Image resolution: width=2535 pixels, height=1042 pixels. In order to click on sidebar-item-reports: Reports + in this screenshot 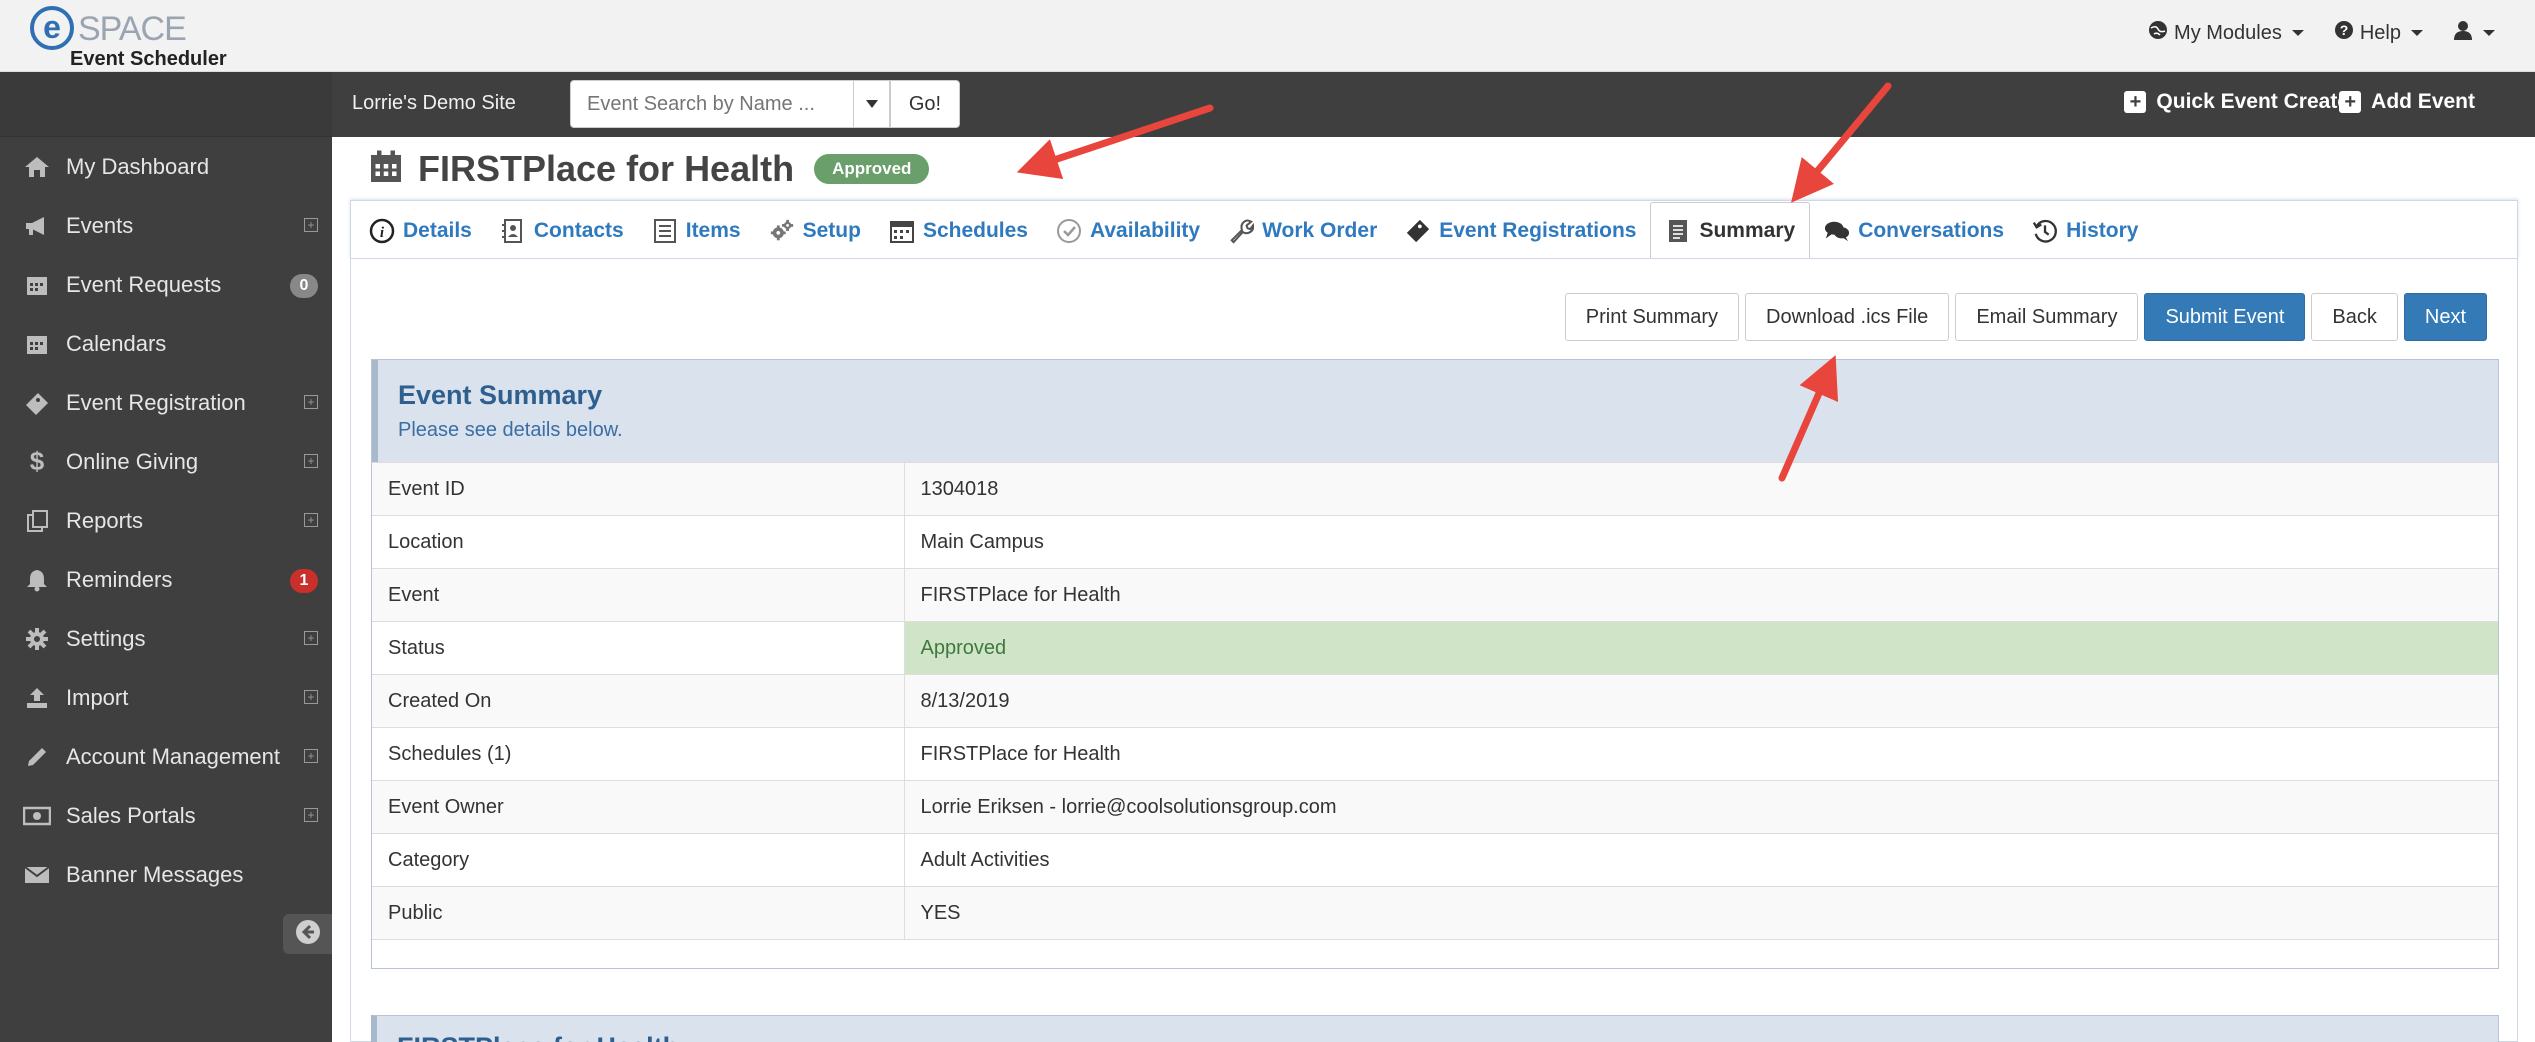, I will do `click(166, 520)`.